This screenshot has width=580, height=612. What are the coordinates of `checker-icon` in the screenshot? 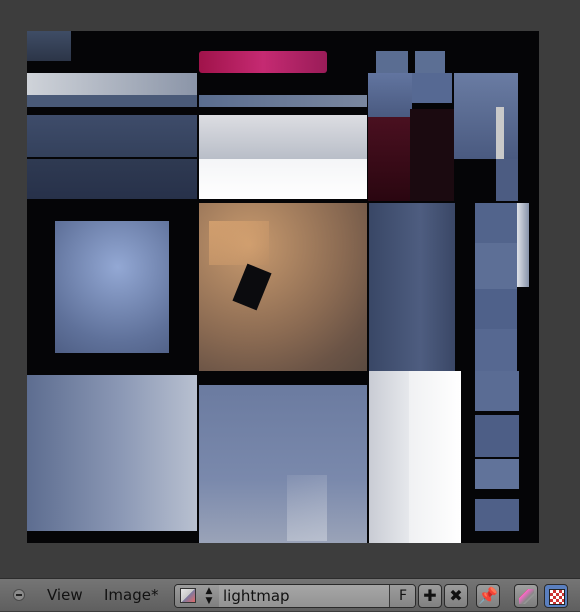 It's located at (557, 597).